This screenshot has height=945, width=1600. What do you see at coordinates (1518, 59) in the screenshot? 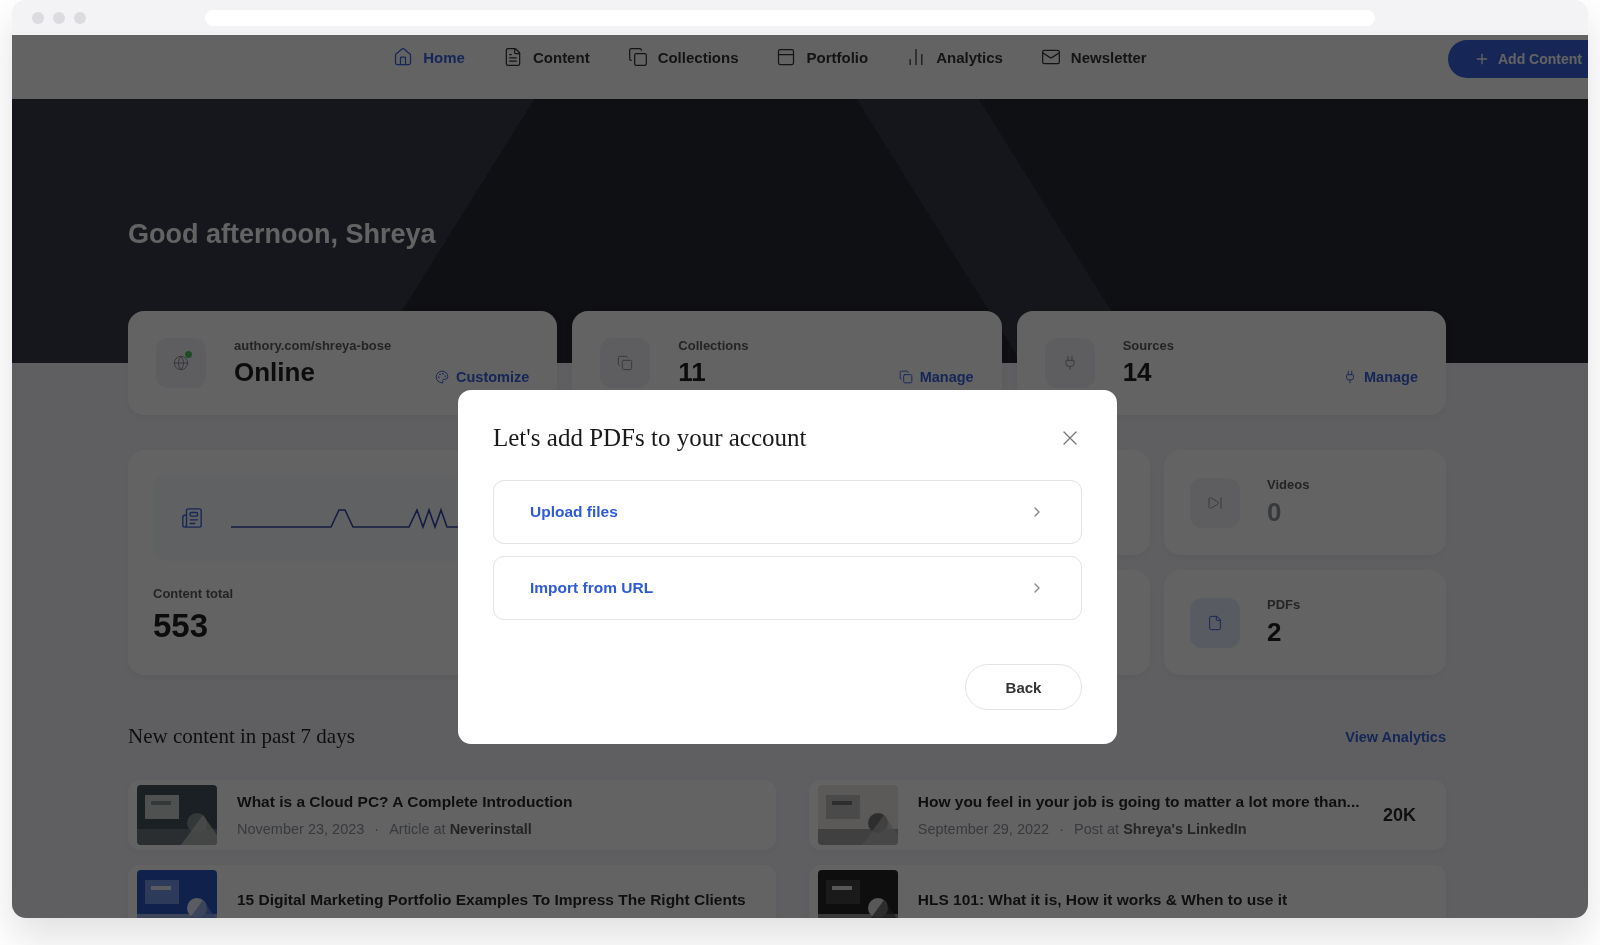
I see `add-content-button: Add Content` at bounding box center [1518, 59].